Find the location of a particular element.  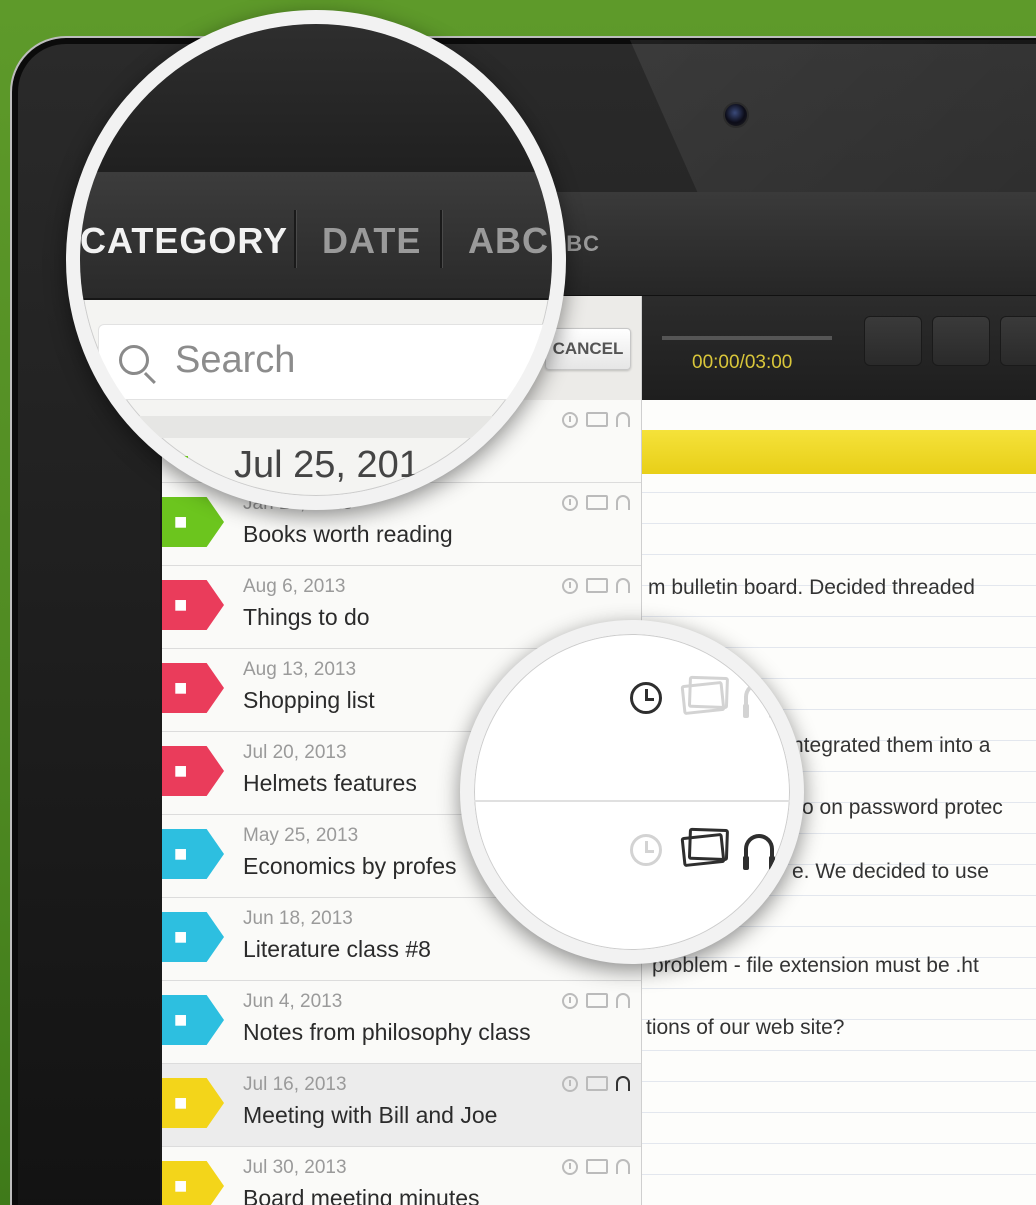

note-title: Economics by profes is located at coordinates (350, 866).